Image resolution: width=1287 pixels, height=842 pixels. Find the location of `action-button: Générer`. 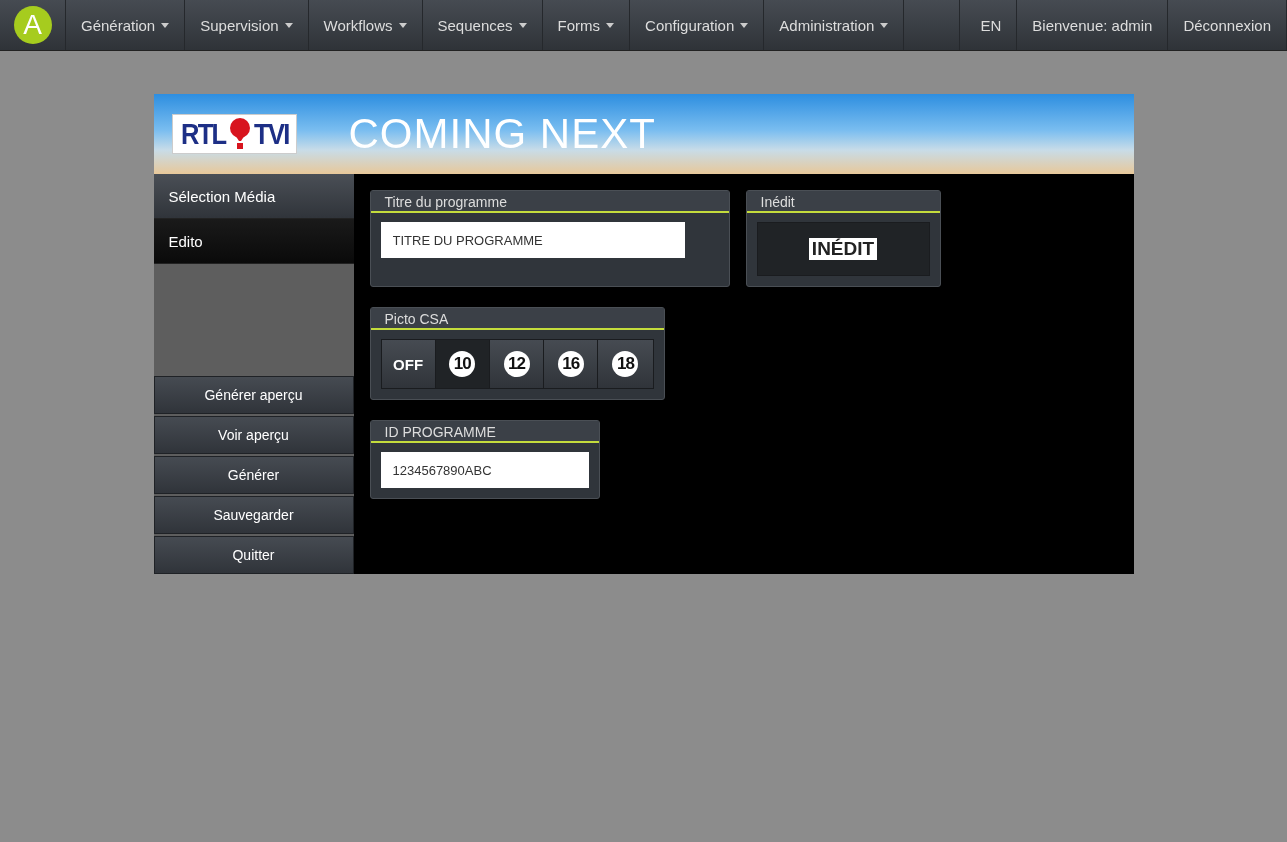

action-button: Générer is located at coordinates (253, 475).